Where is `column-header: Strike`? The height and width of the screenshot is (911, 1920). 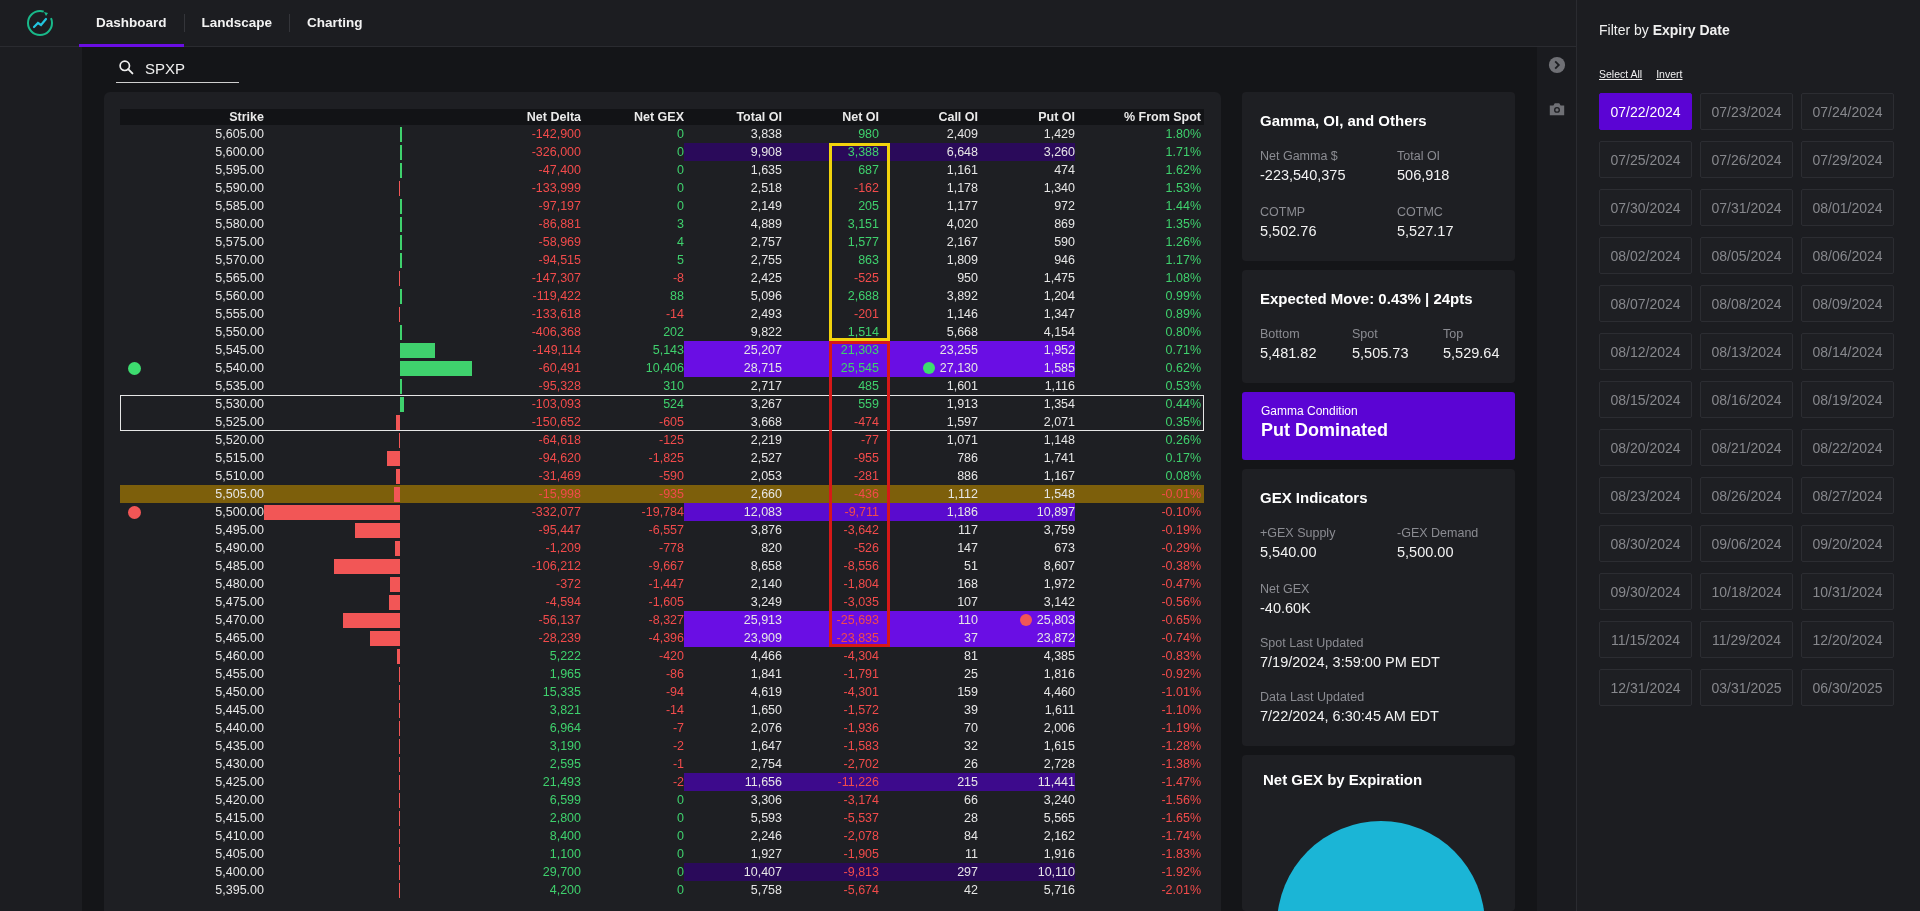
column-header: Strike is located at coordinates (212, 117).